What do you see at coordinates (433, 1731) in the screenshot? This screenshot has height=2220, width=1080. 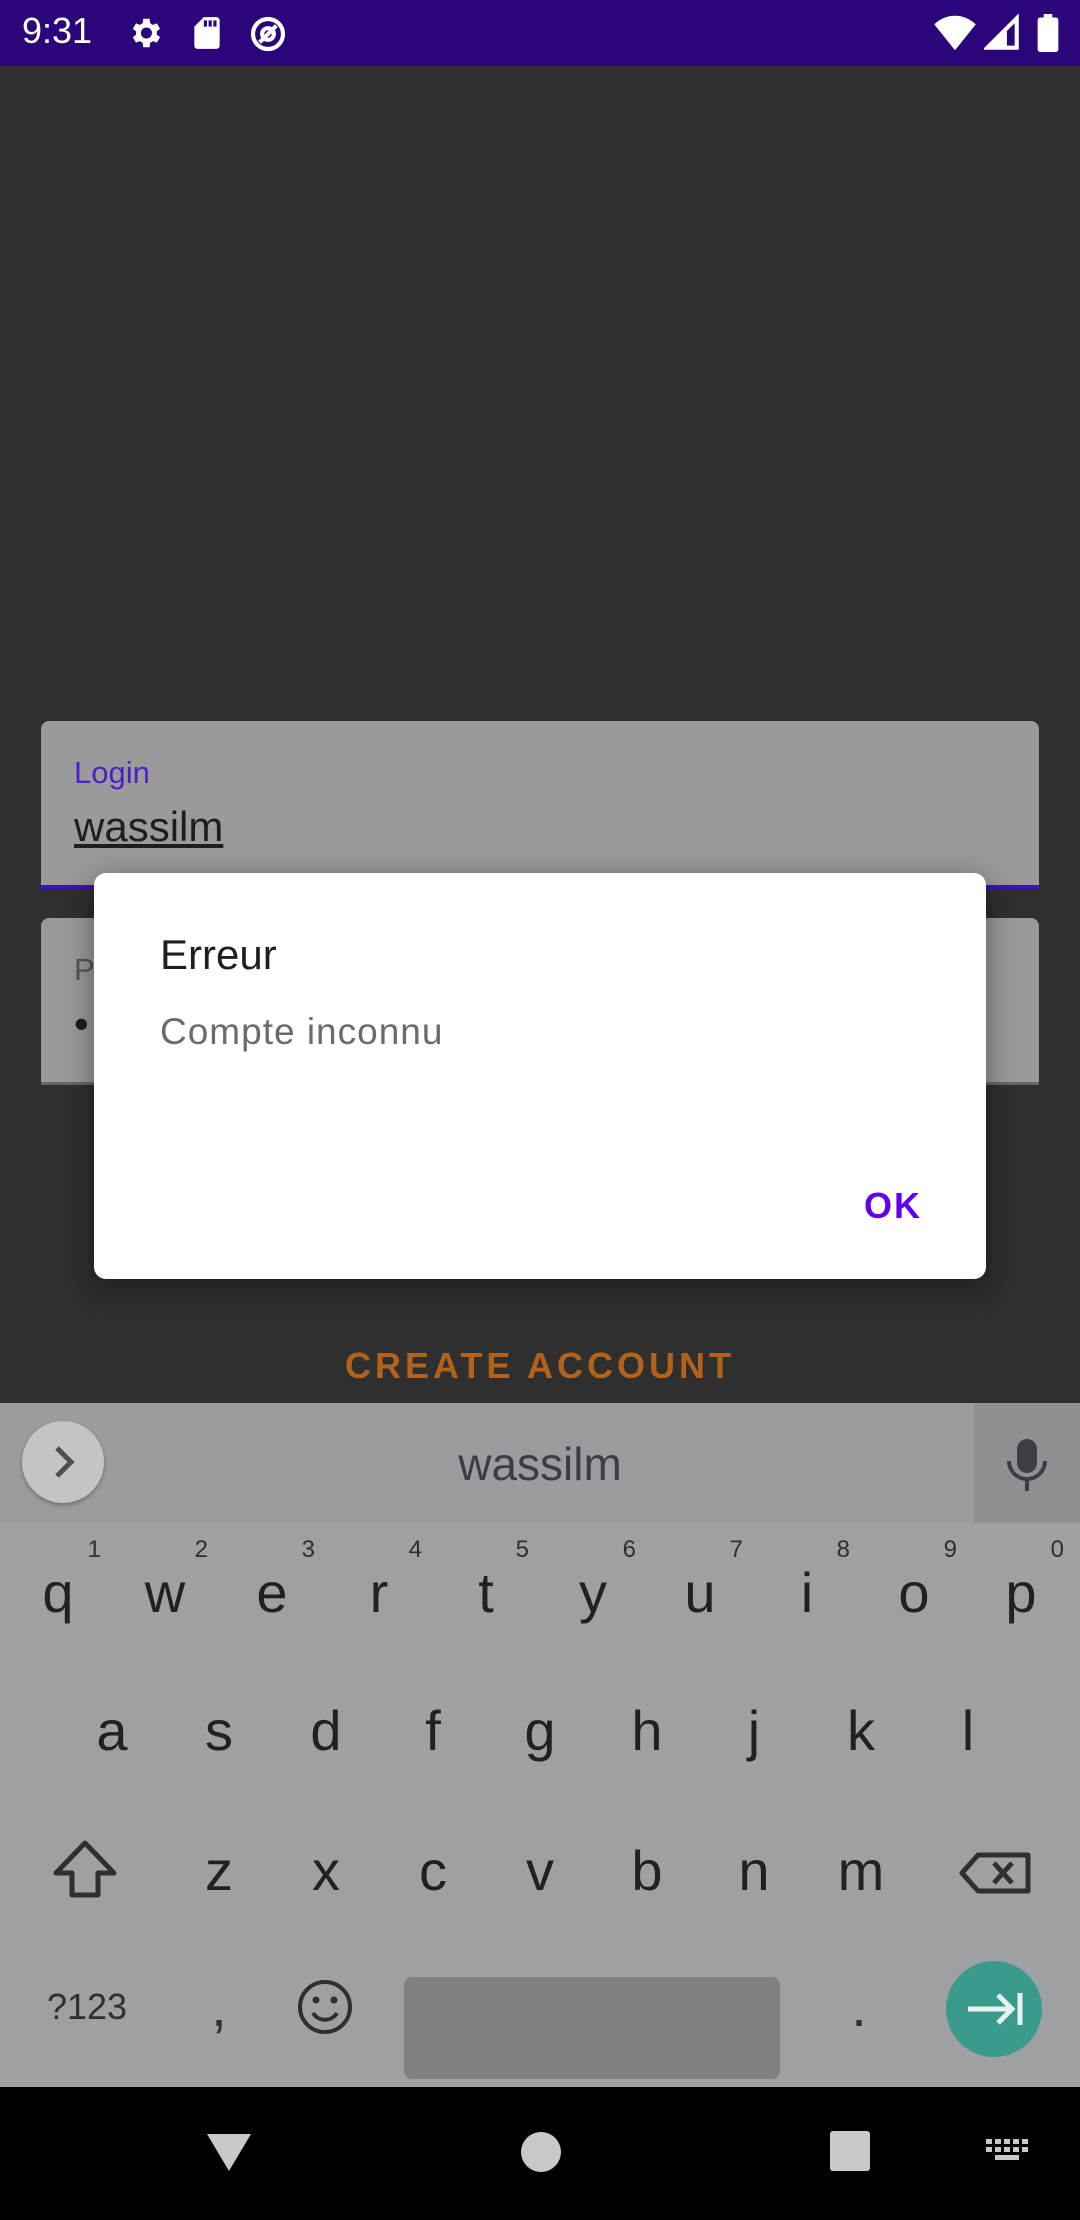 I see `key-f: f` at bounding box center [433, 1731].